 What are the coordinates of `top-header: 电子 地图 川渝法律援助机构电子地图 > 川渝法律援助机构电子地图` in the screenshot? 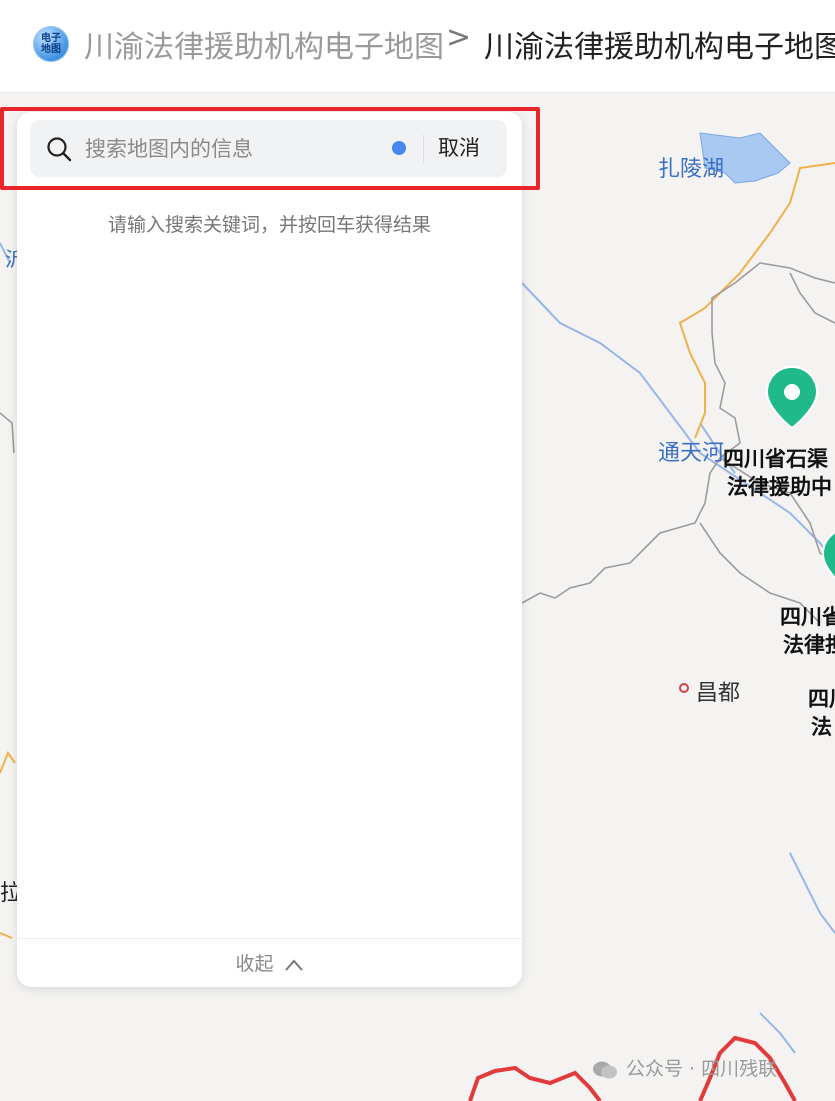 It's located at (417, 46).